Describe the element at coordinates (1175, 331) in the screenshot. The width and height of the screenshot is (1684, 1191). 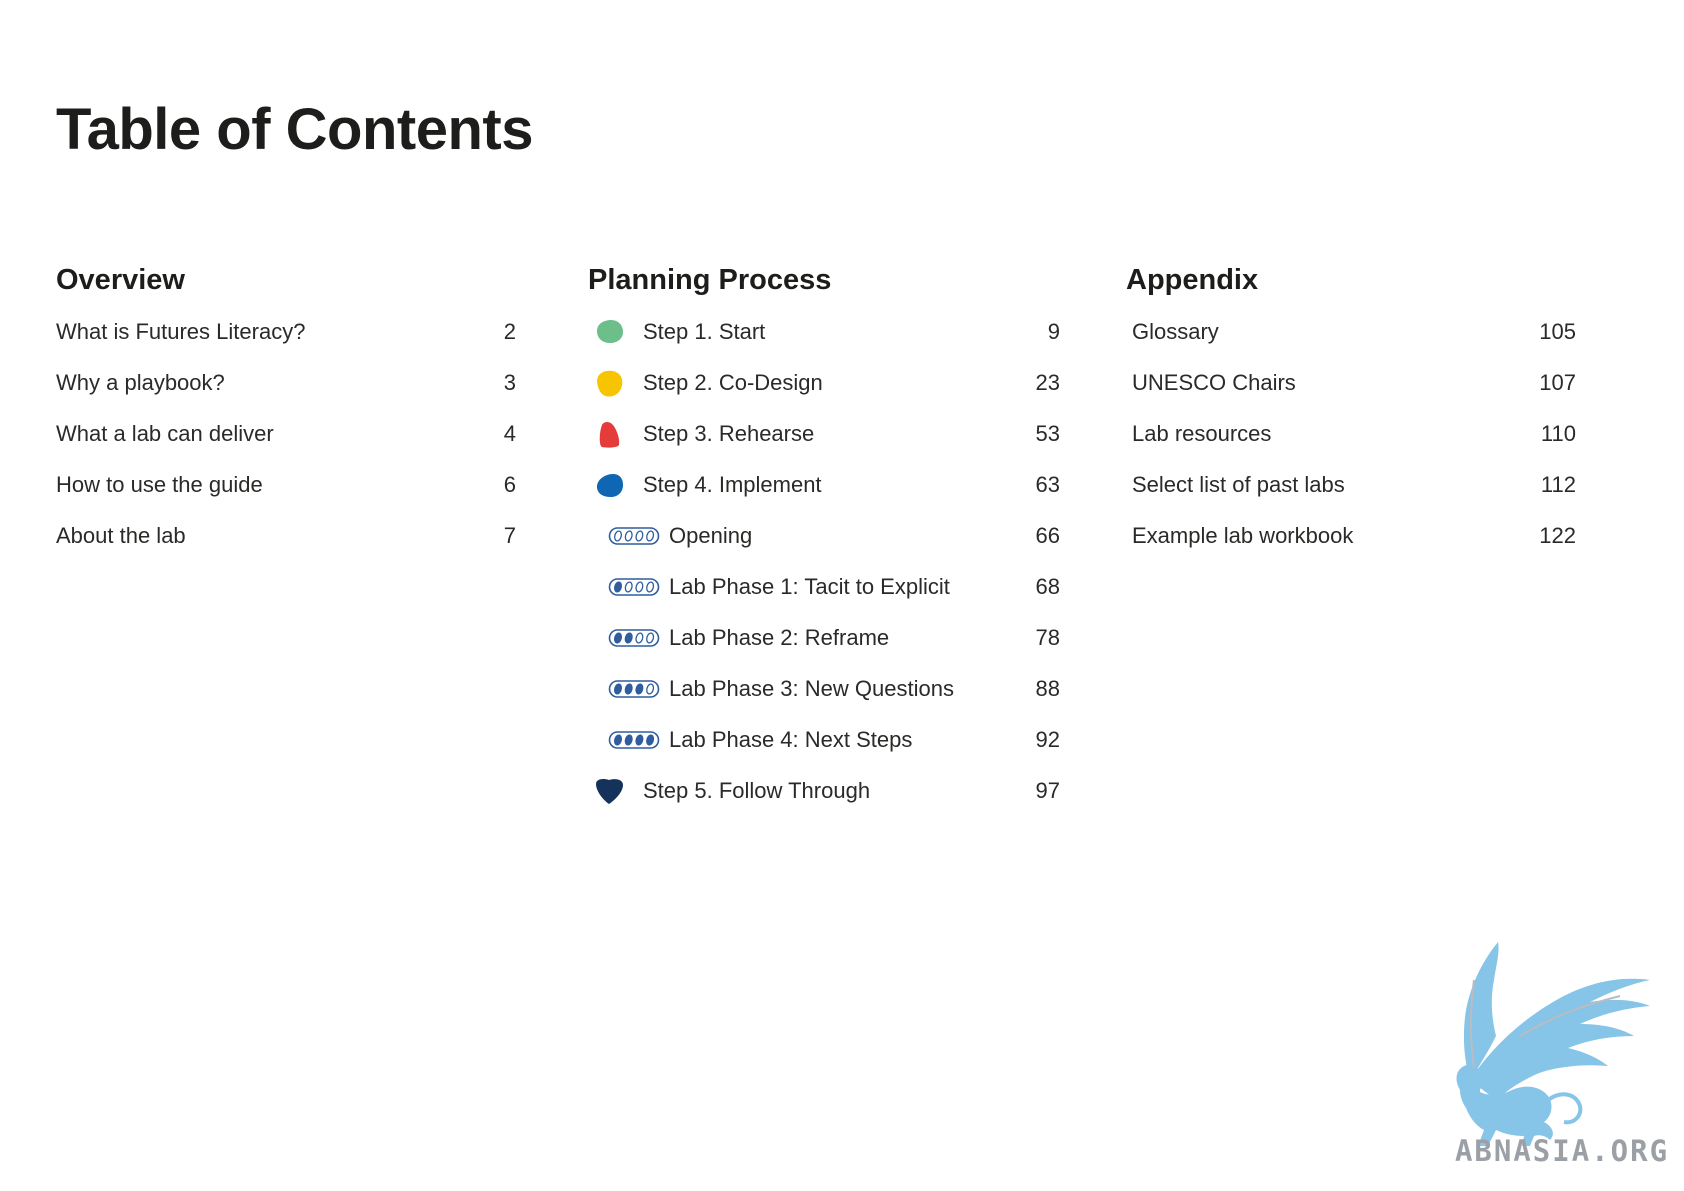
I see `toc-entry-label: Glossary` at that location.